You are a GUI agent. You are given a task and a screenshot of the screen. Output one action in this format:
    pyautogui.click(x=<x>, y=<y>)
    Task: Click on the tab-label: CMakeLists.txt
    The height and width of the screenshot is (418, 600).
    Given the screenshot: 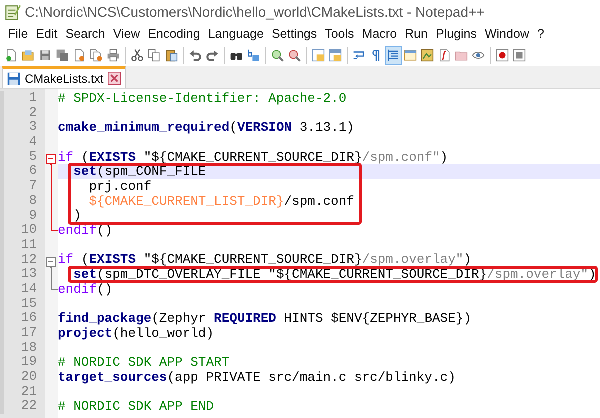 What is the action you would take?
    pyautogui.click(x=64, y=79)
    